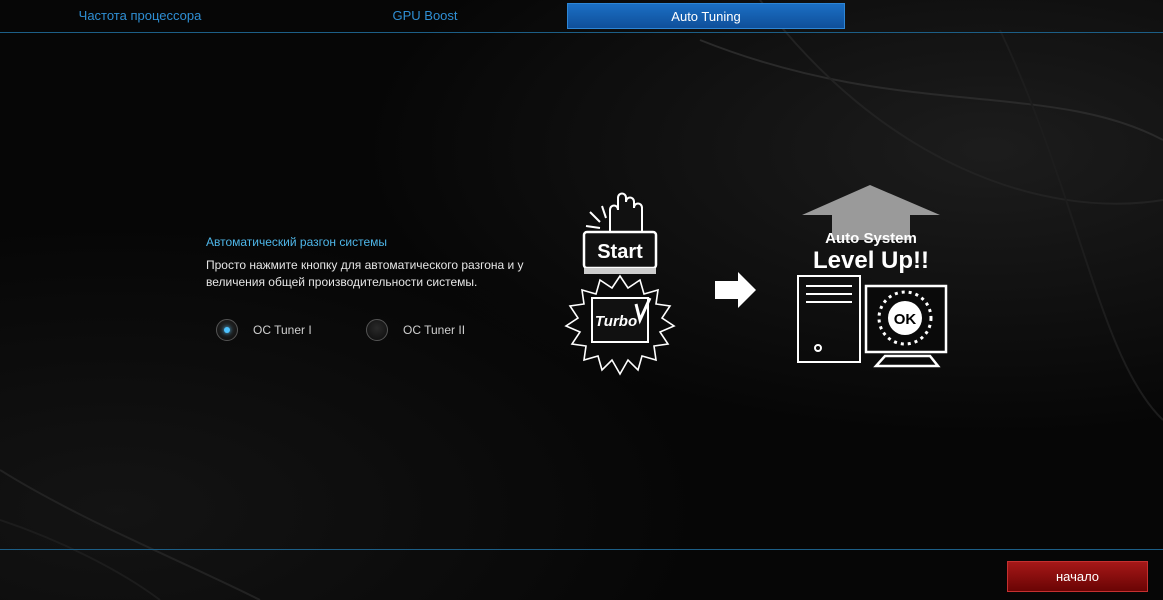 Image resolution: width=1163 pixels, height=600 pixels. I want to click on panel-title: Автоматический разгон системы, so click(297, 242).